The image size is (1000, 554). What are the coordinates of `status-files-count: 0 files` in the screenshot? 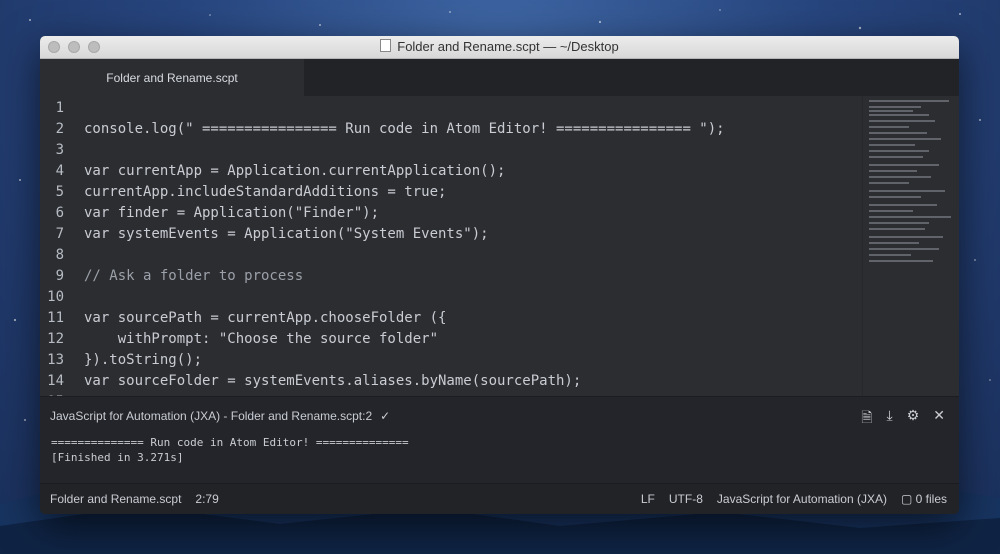 It's located at (931, 499).